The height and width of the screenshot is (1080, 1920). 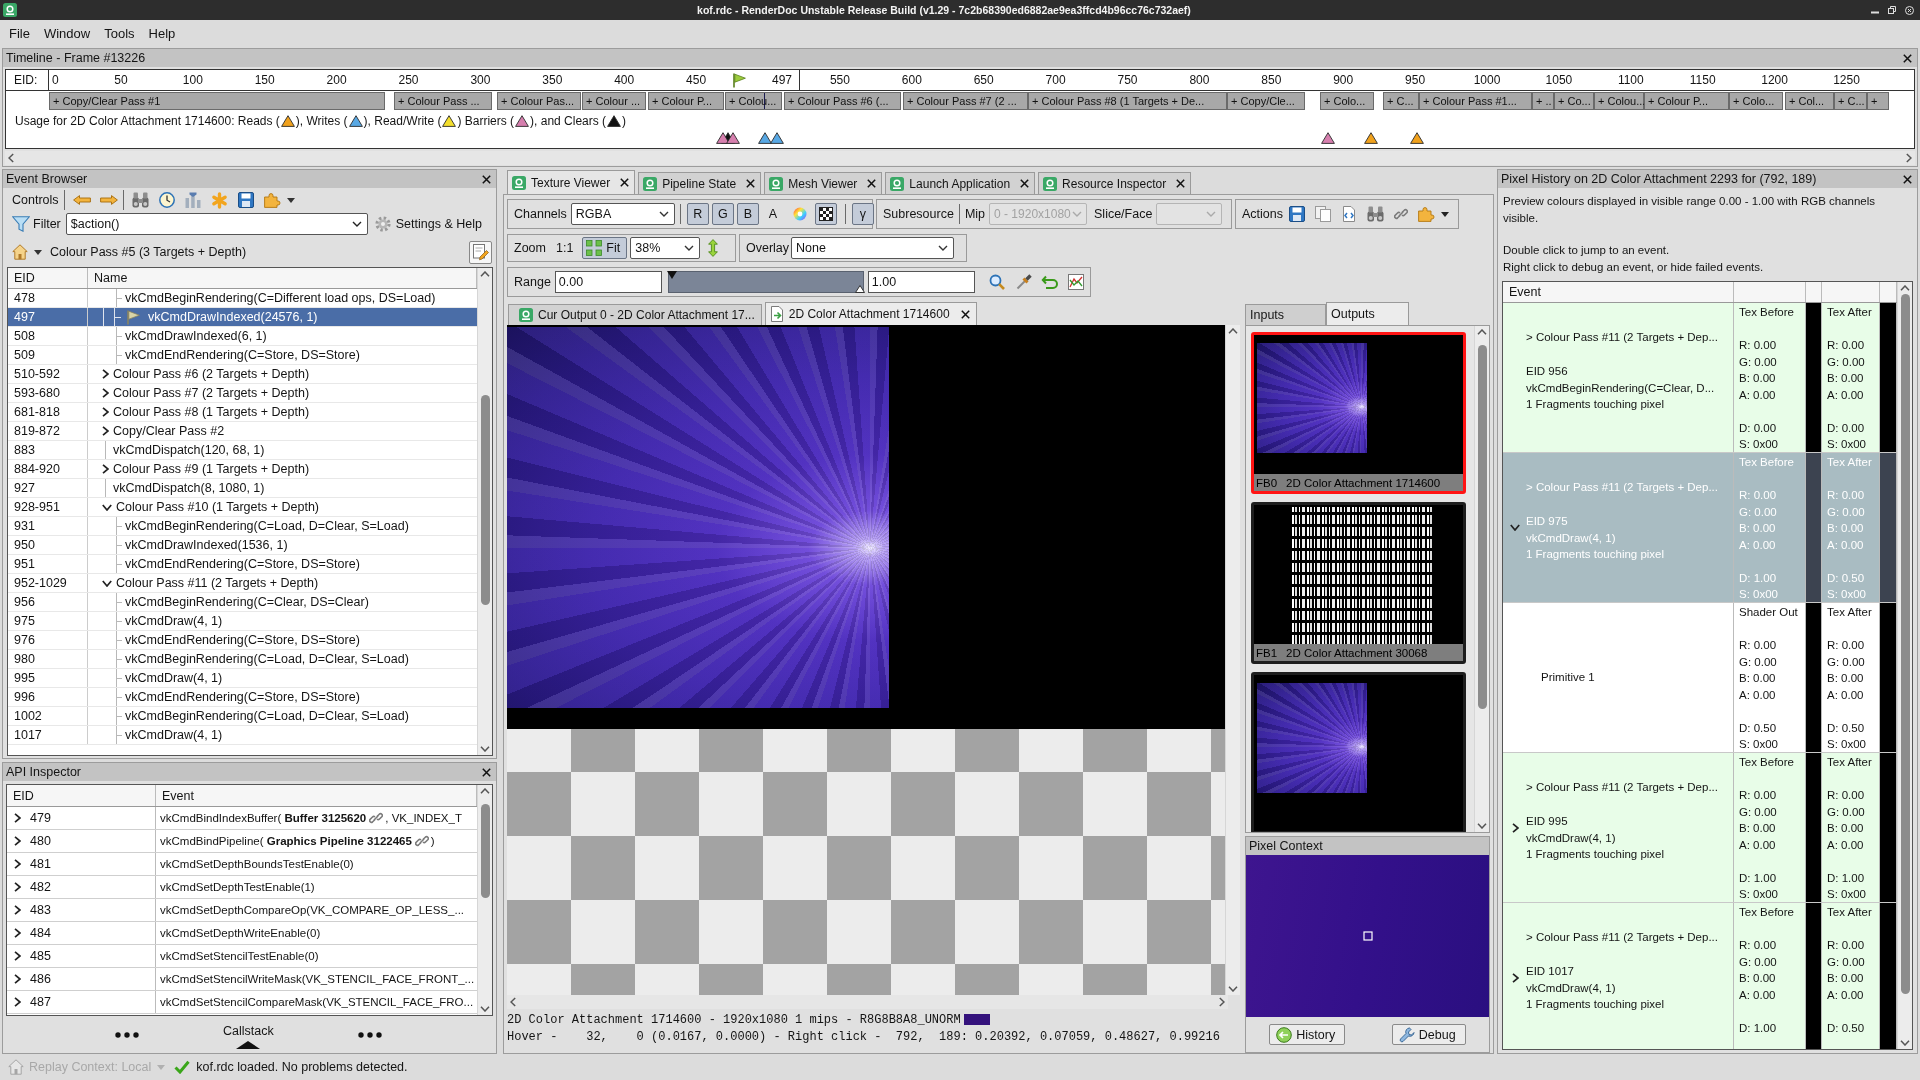 I want to click on event-row: 1017 vkCmdDraw(4, 1), so click(x=242, y=735).